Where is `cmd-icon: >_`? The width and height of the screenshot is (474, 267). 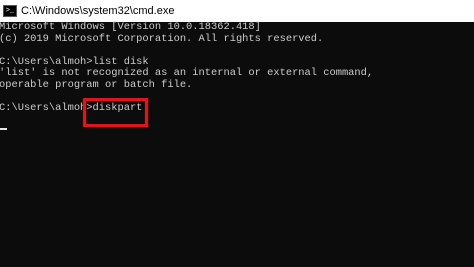 cmd-icon: >_ is located at coordinates (10, 11).